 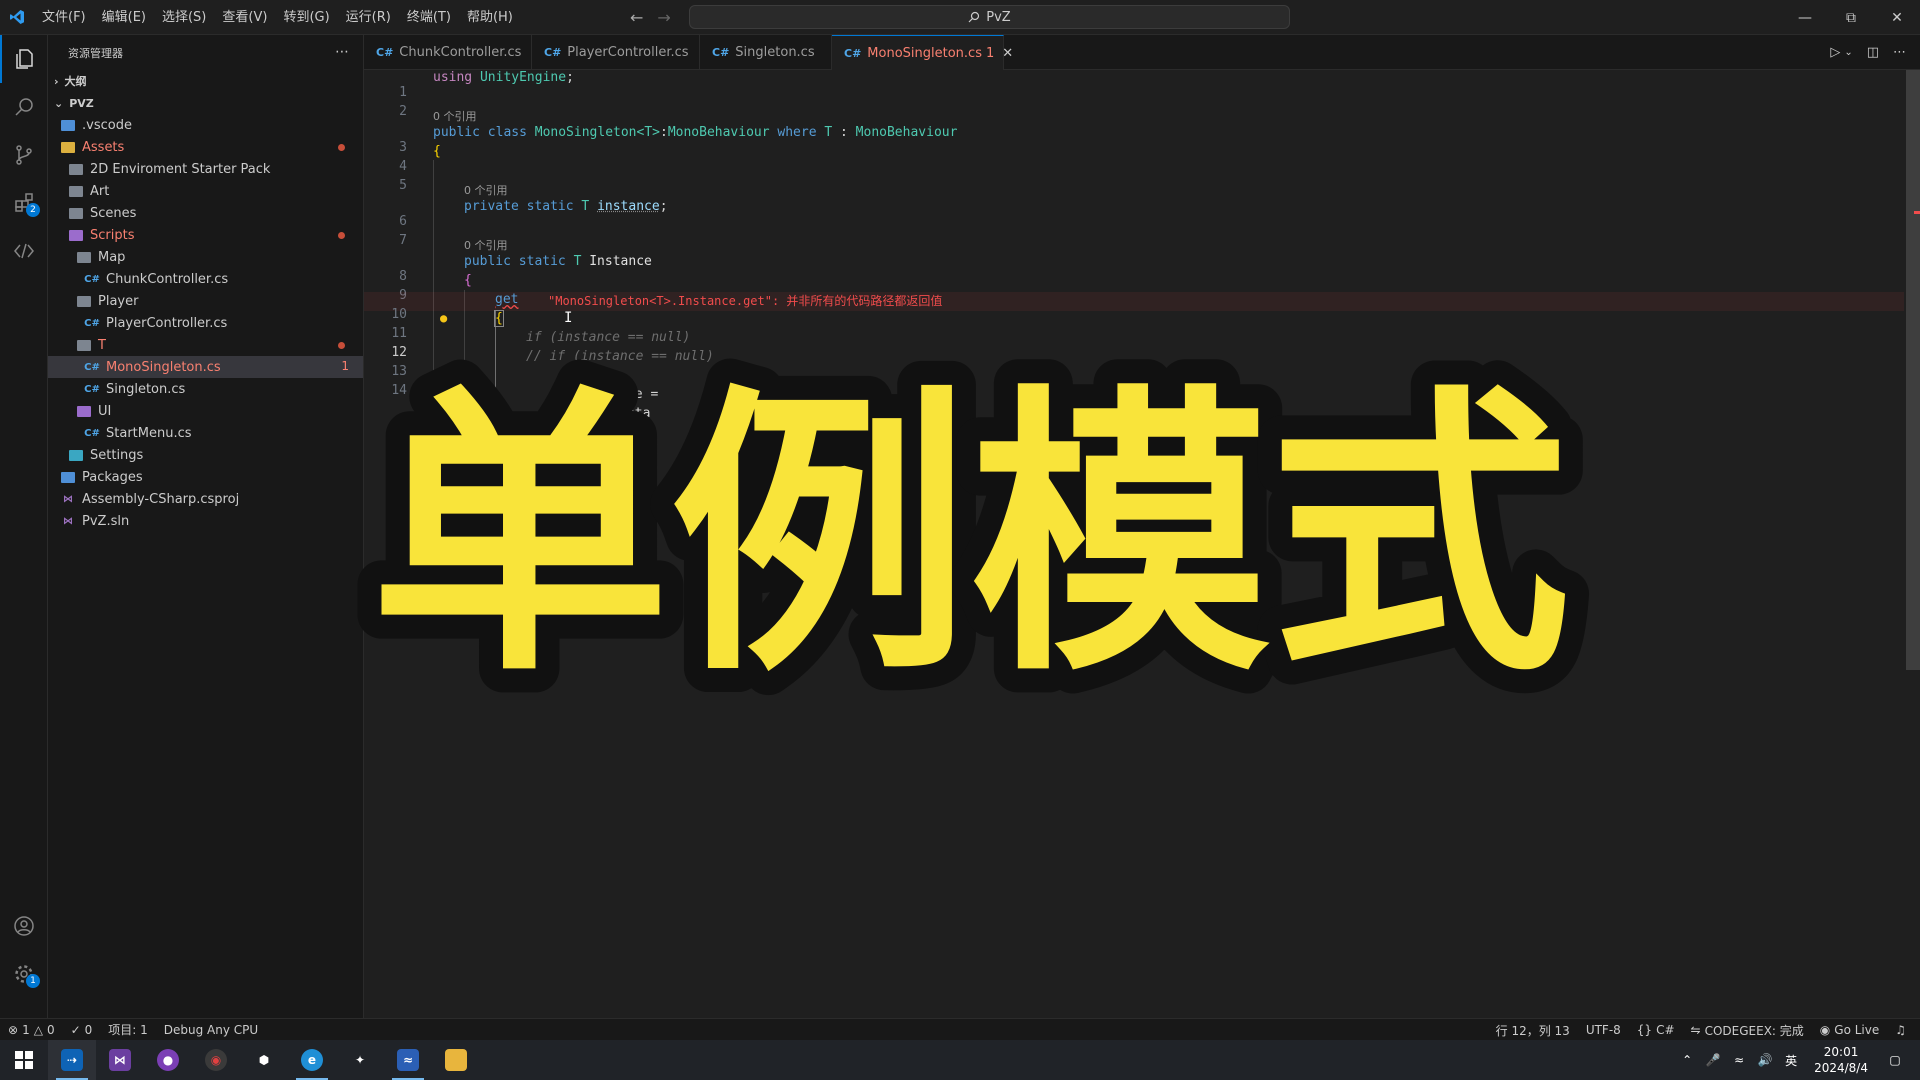 What do you see at coordinates (922, 52) in the screenshot?
I see `tab-monosingleton: C# MonoSingleton.cs 1 ✕` at bounding box center [922, 52].